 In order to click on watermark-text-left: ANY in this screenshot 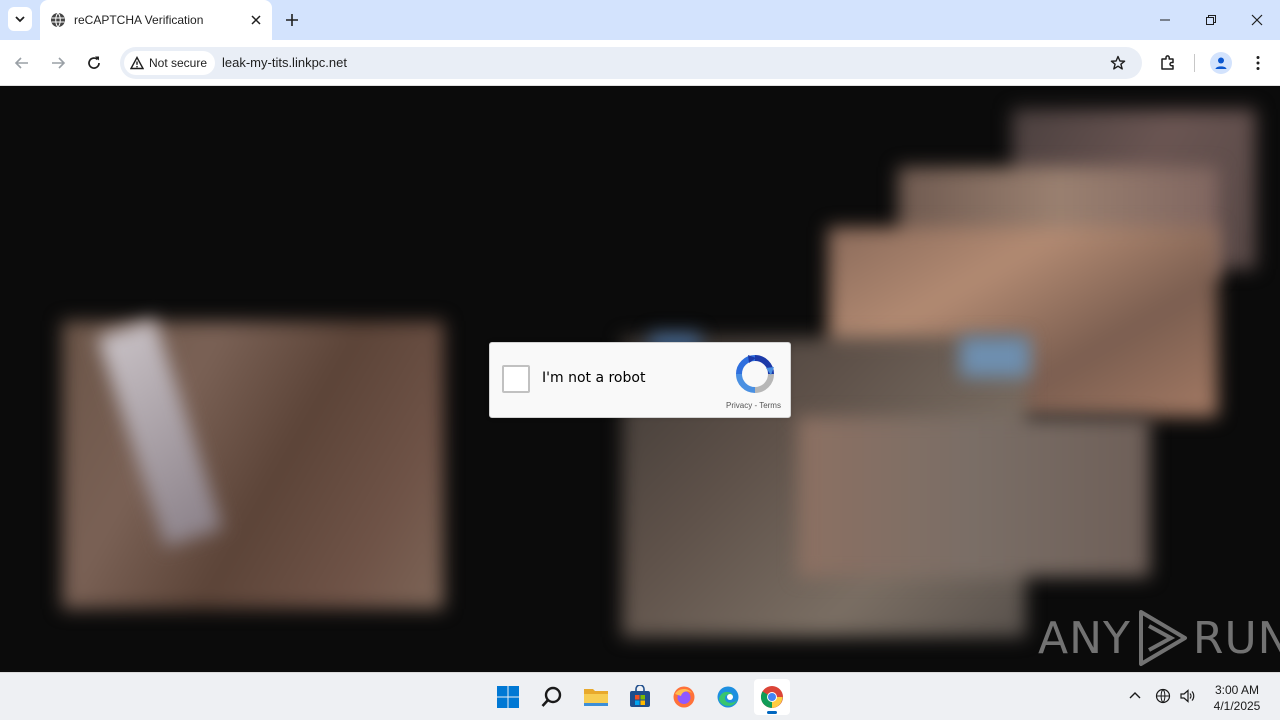, I will do `click(1084, 638)`.